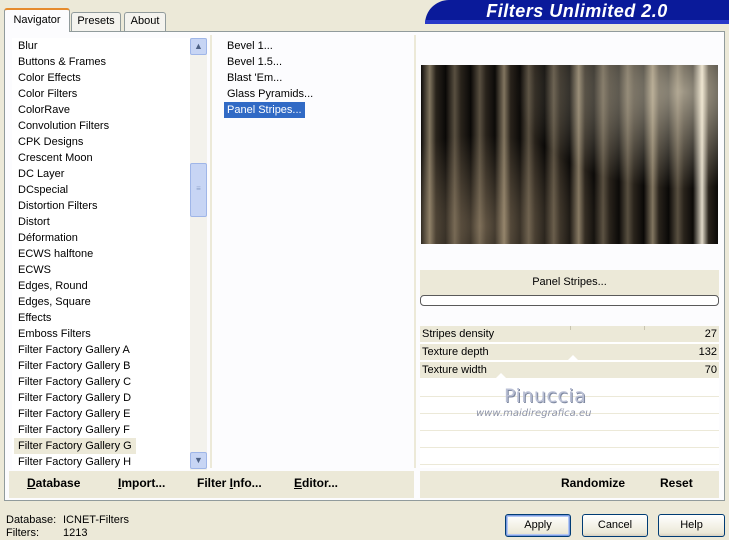 Image resolution: width=729 pixels, height=540 pixels. Describe the element at coordinates (569, 352) in the screenshot. I see `param-texture-depth: Texture depth 132` at that location.